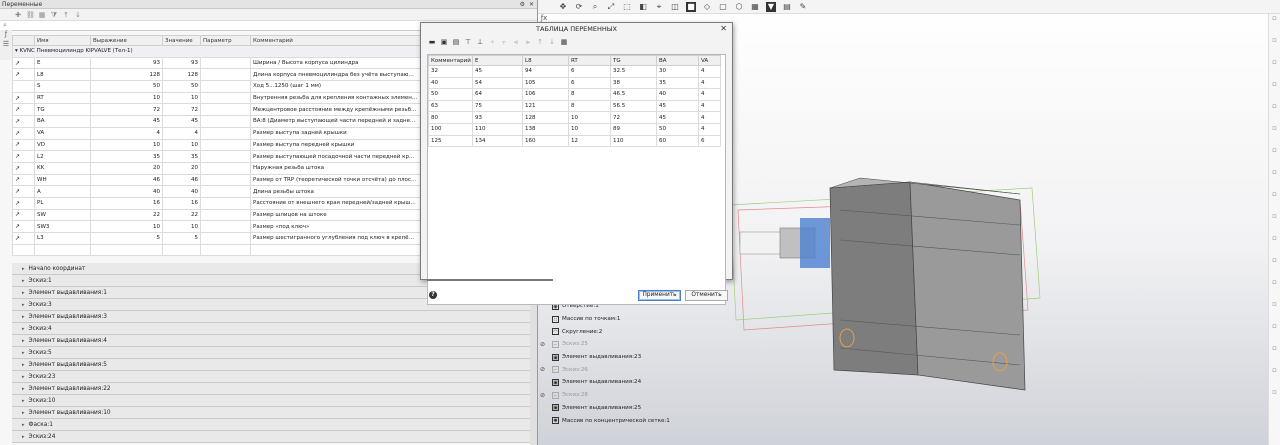 The image size is (1280, 445). I want to click on table-cell: 105, so click(545, 83).